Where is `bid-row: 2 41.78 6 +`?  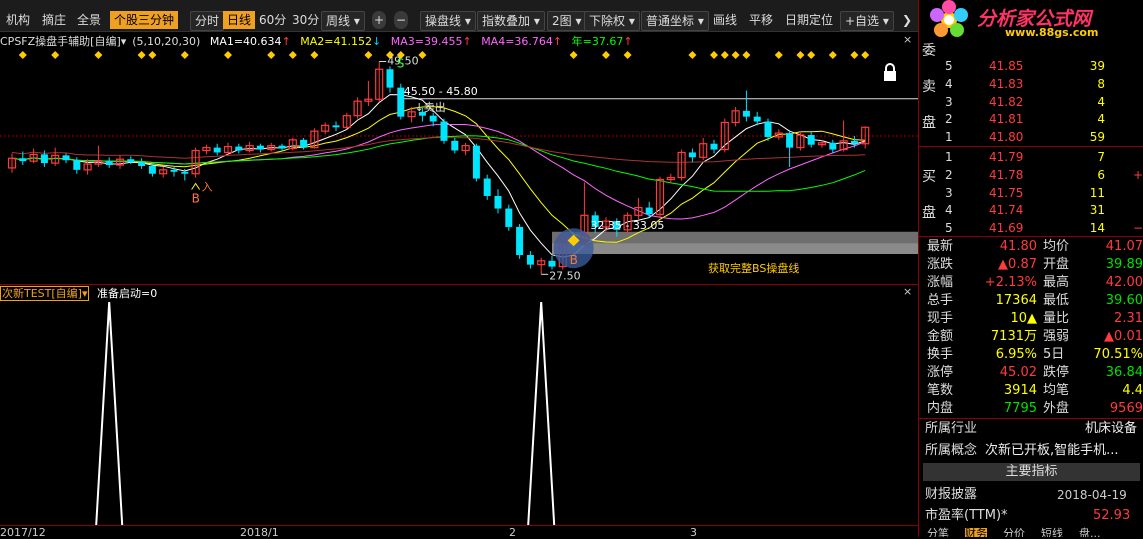 bid-row: 2 41.78 6 + is located at coordinates (1031, 175).